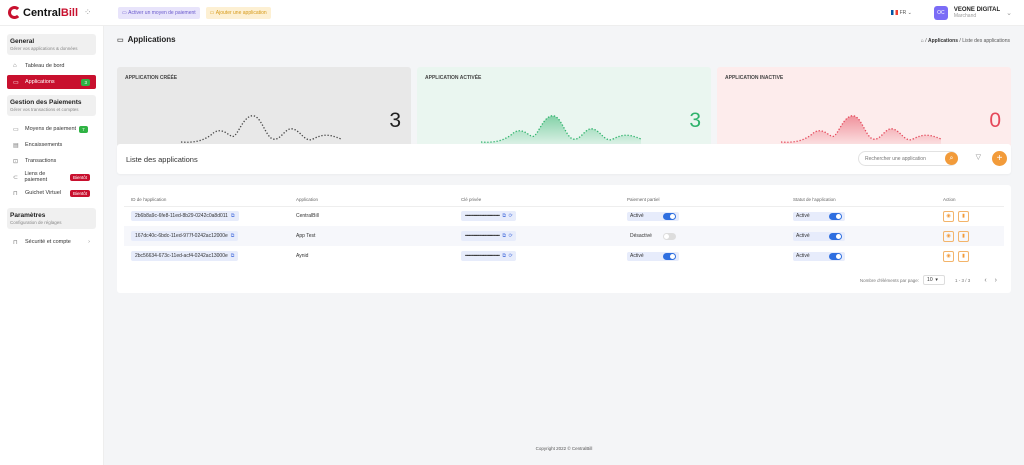  What do you see at coordinates (16, 177) in the screenshot?
I see `link-icon: ⊂` at bounding box center [16, 177].